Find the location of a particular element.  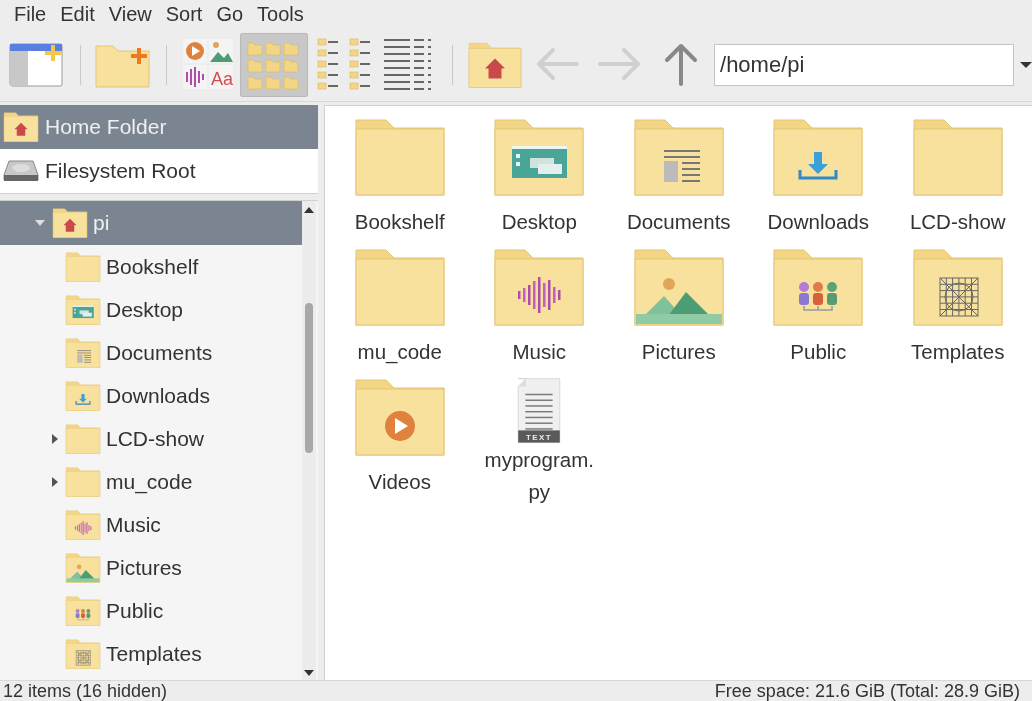

free-space: Free space: 21.6 GiB (Total: 28.9 GiB) is located at coordinates (867, 691).